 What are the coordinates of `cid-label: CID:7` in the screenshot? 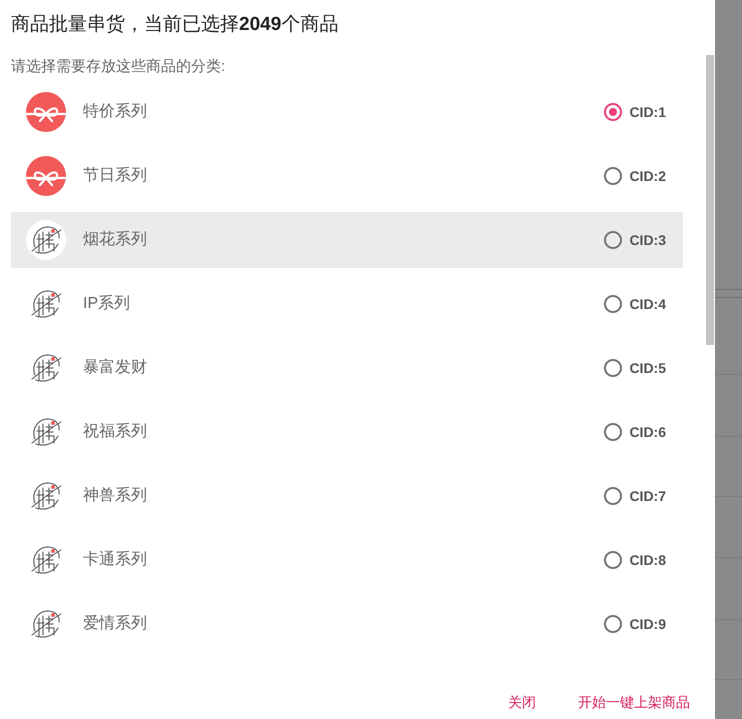 It's located at (647, 496).